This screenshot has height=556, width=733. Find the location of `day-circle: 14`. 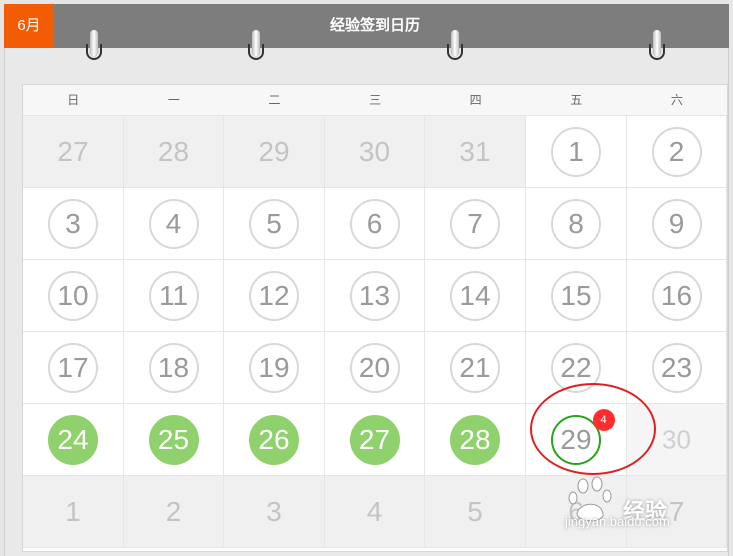

day-circle: 14 is located at coordinates (475, 295).